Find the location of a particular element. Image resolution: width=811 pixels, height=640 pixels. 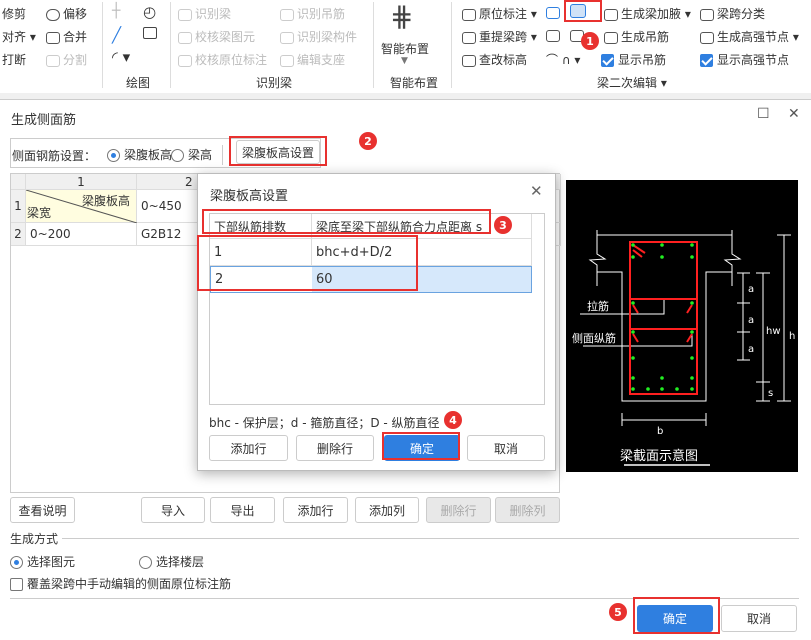

identify-hanger-button: 识别吊筋 is located at coordinates (312, 13).